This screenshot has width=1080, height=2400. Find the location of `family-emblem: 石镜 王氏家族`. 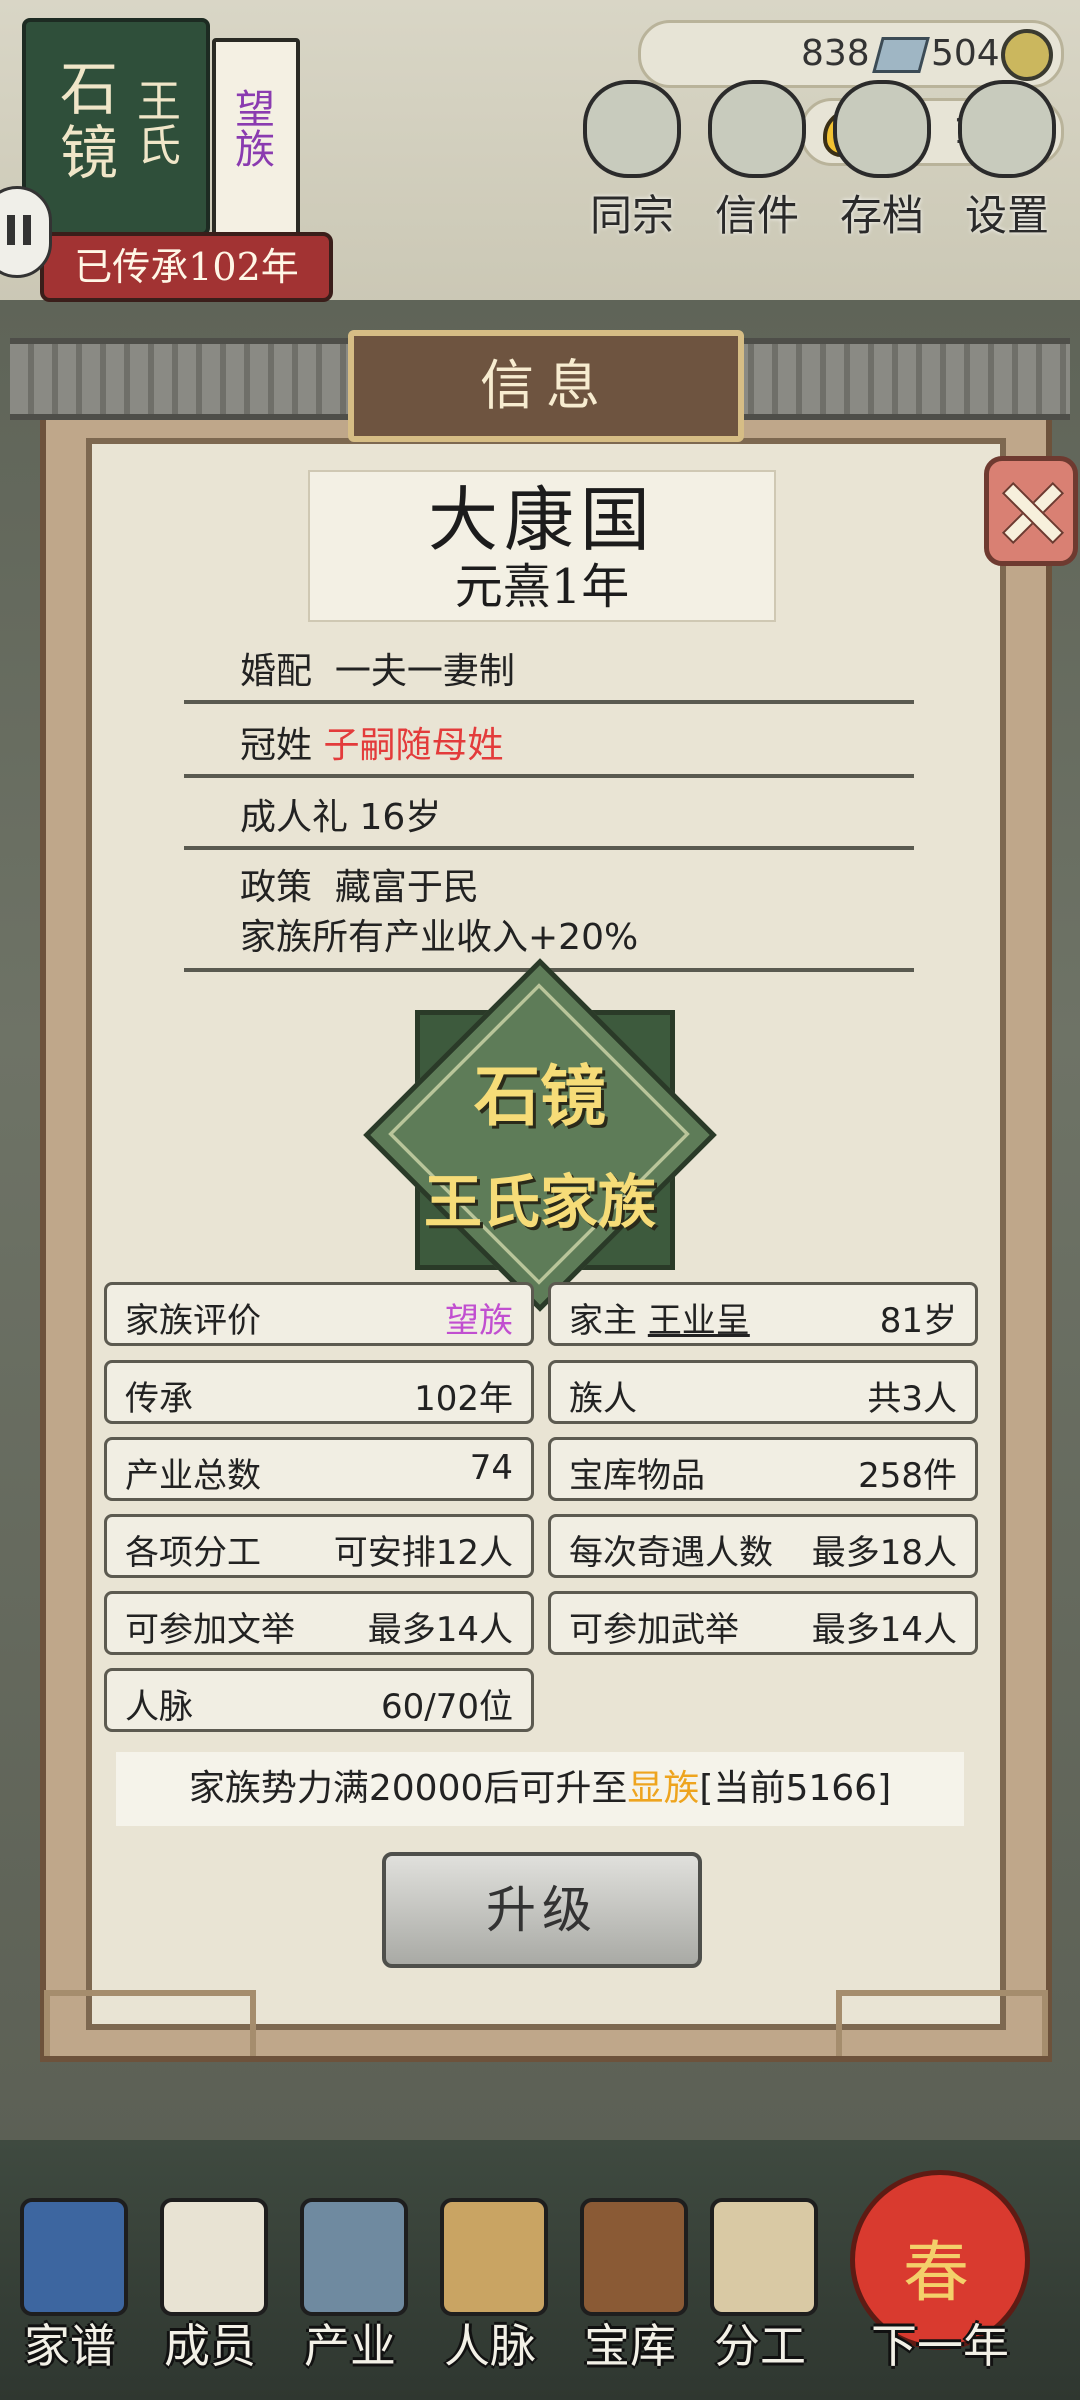

family-emblem: 石镜 王氏家族 is located at coordinates (540, 1135).